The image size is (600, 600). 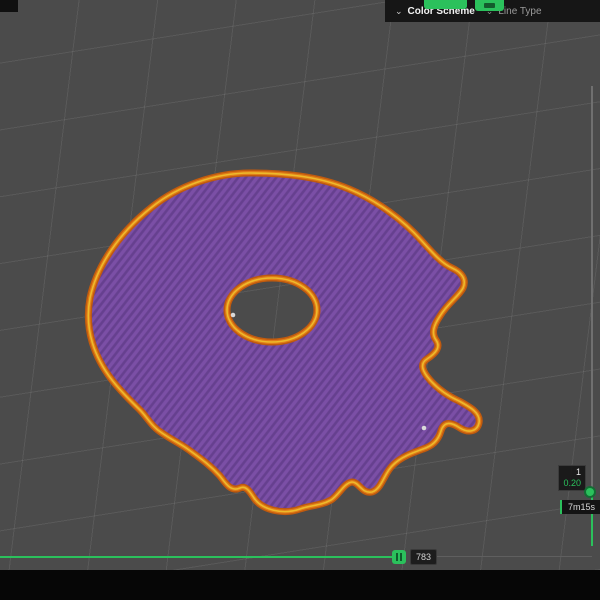 I want to click on toolbar-button-primary, so click(x=445, y=4).